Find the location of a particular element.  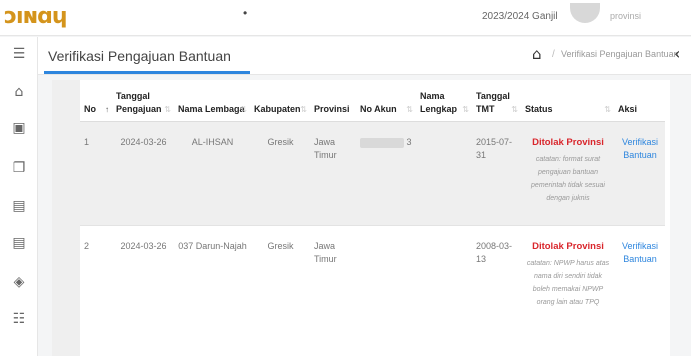

chevron-left-icon: ‹ is located at coordinates (677, 53).